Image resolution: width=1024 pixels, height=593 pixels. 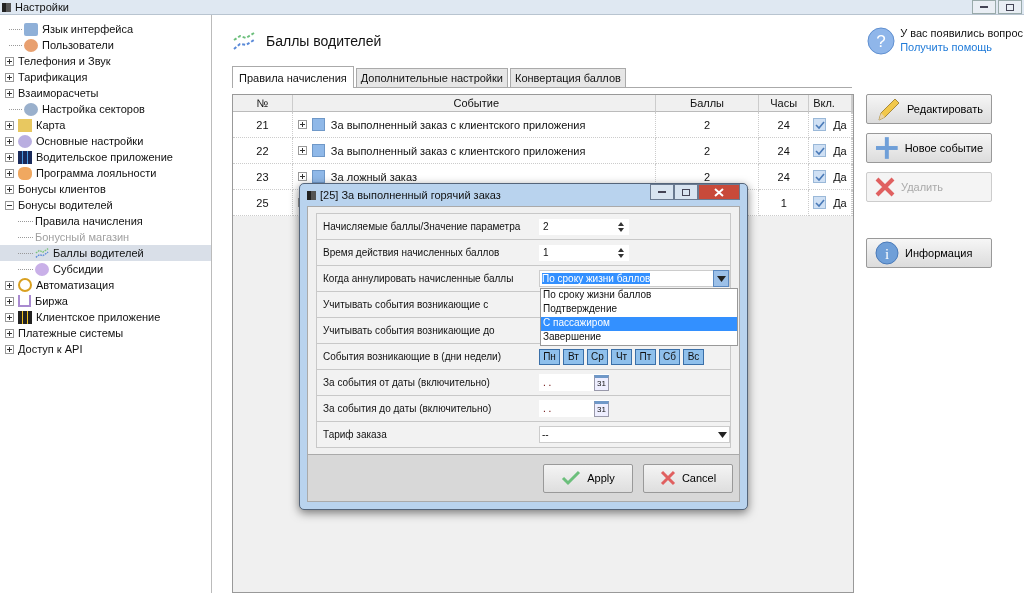 I want to click on weekday-toggle: Пт, so click(x=645, y=356).